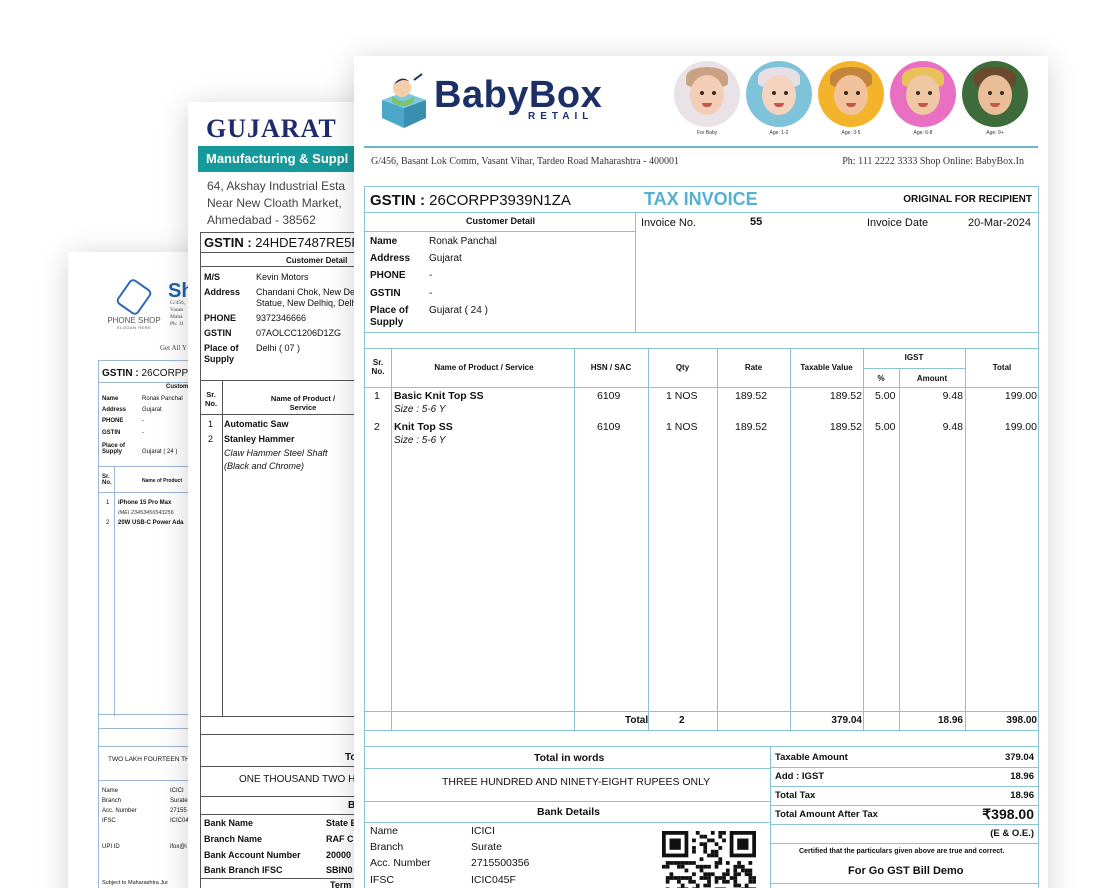 Image resolution: width=1104 pixels, height=888 pixels. I want to click on company-name: GUJARAT, so click(271, 128).